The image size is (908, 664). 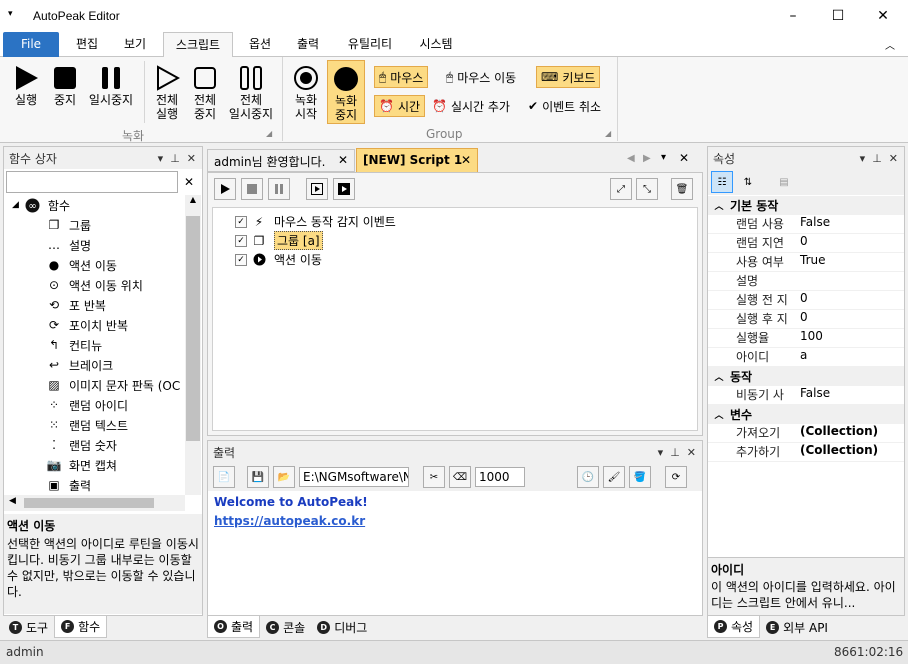 What do you see at coordinates (640, 477) in the screenshot?
I see `fill-icon: 🪣` at bounding box center [640, 477].